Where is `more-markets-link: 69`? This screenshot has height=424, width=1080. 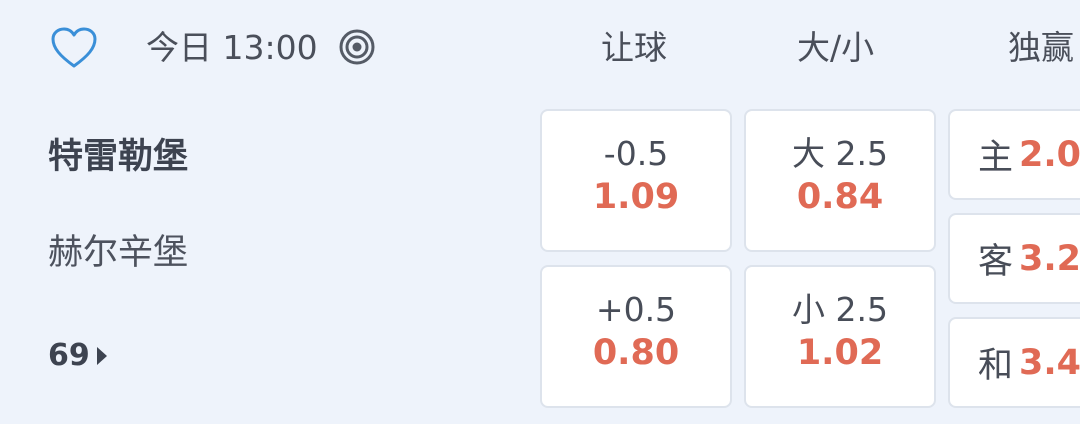
more-markets-link: 69 is located at coordinates (78, 356).